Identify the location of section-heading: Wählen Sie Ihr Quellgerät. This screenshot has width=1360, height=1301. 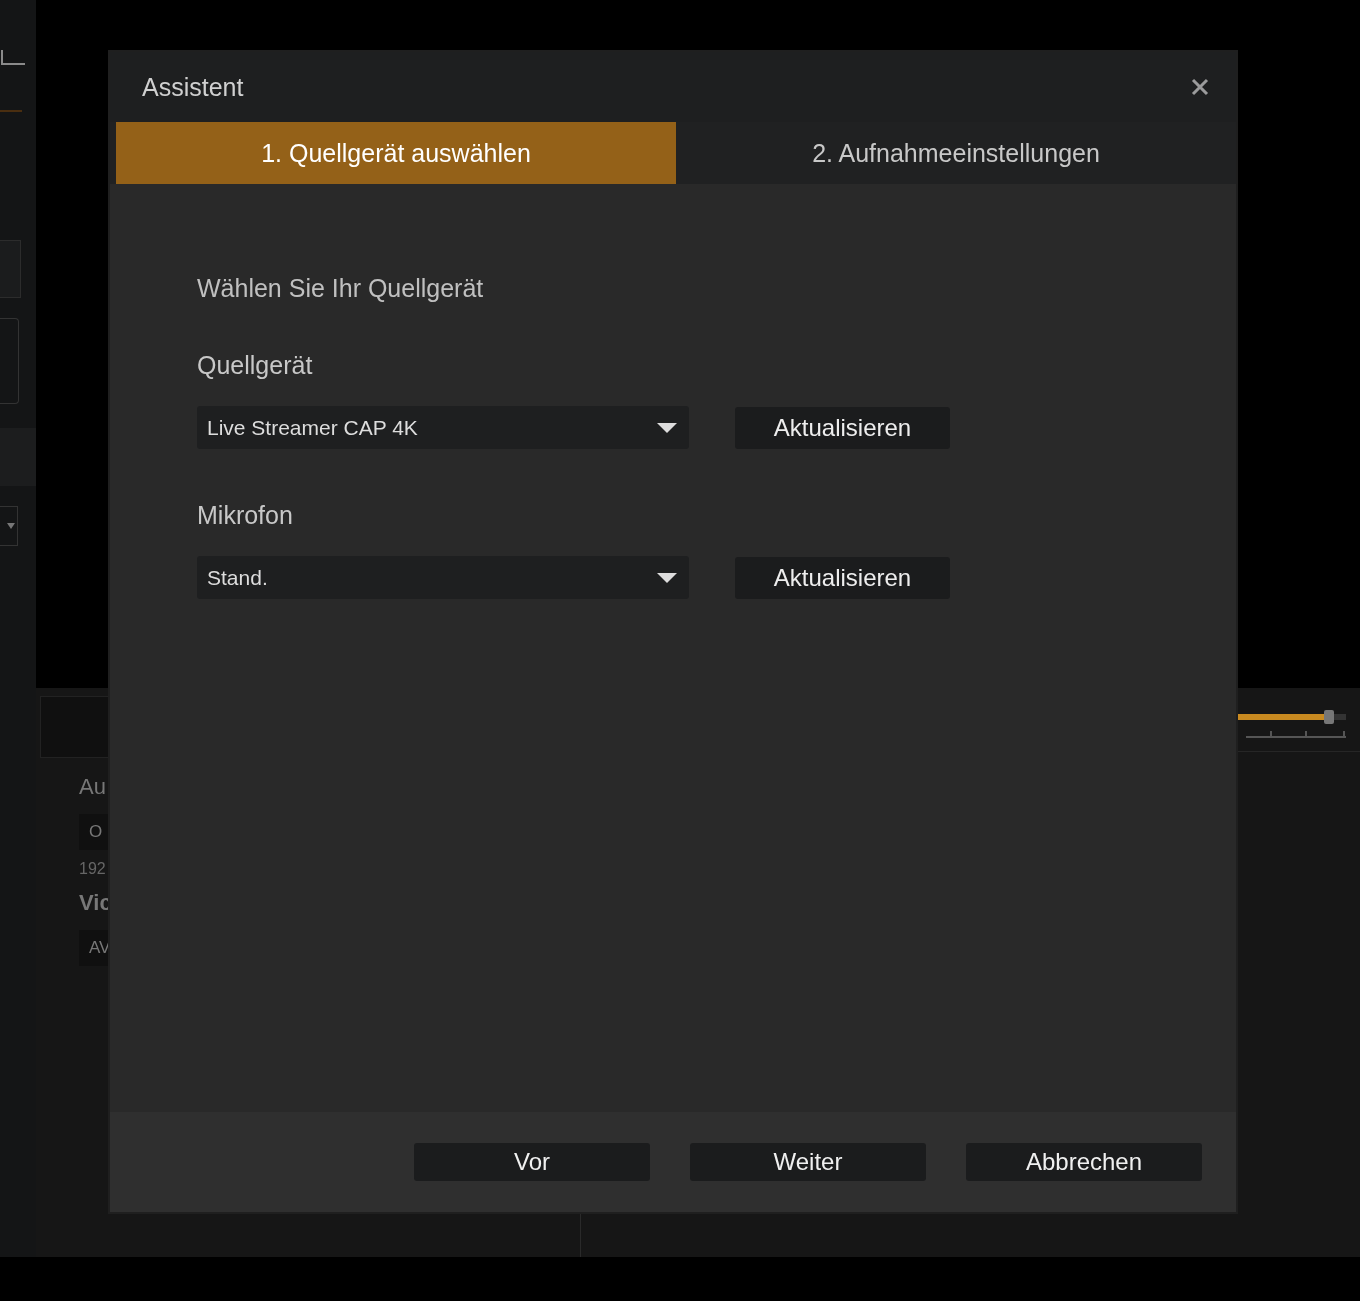
(341, 288).